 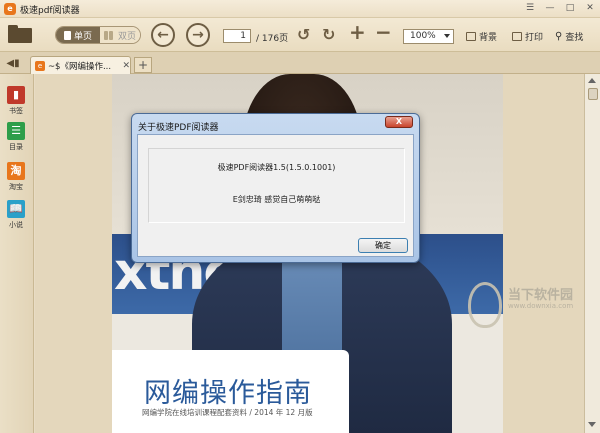 I want to click on print-label: 打印, so click(x=534, y=38).